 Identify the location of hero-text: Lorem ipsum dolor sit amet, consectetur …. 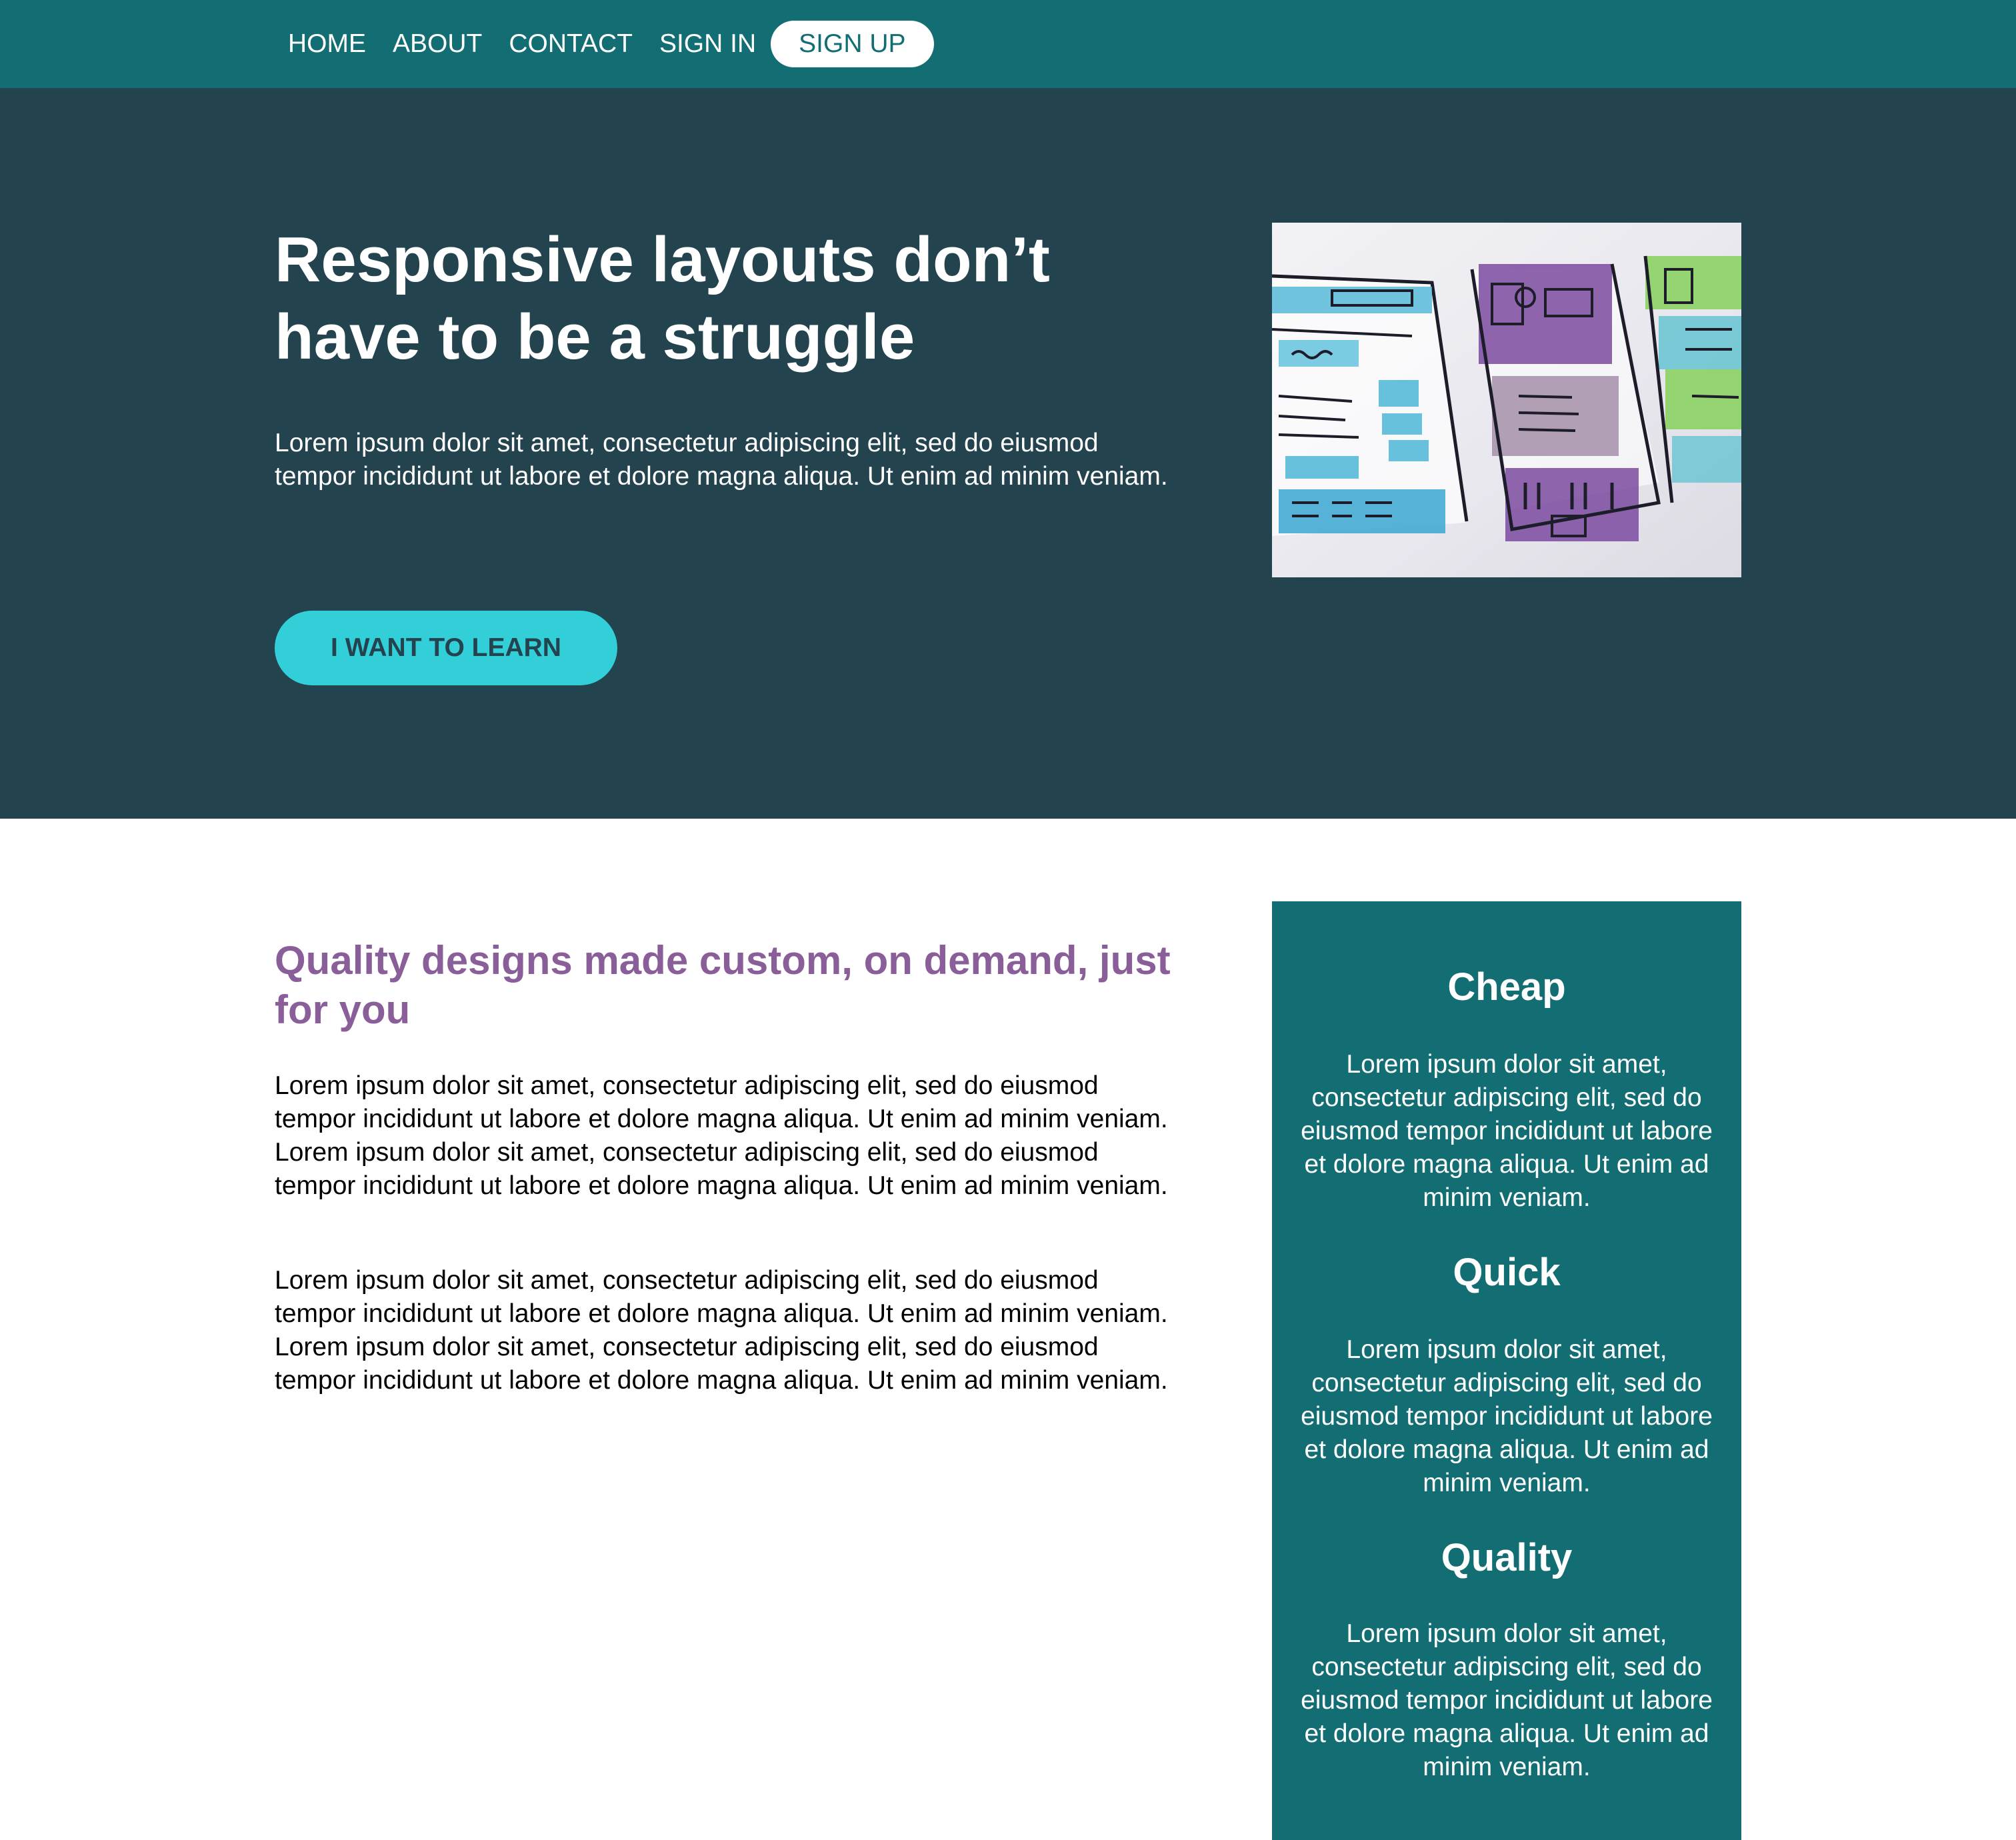
(721, 460).